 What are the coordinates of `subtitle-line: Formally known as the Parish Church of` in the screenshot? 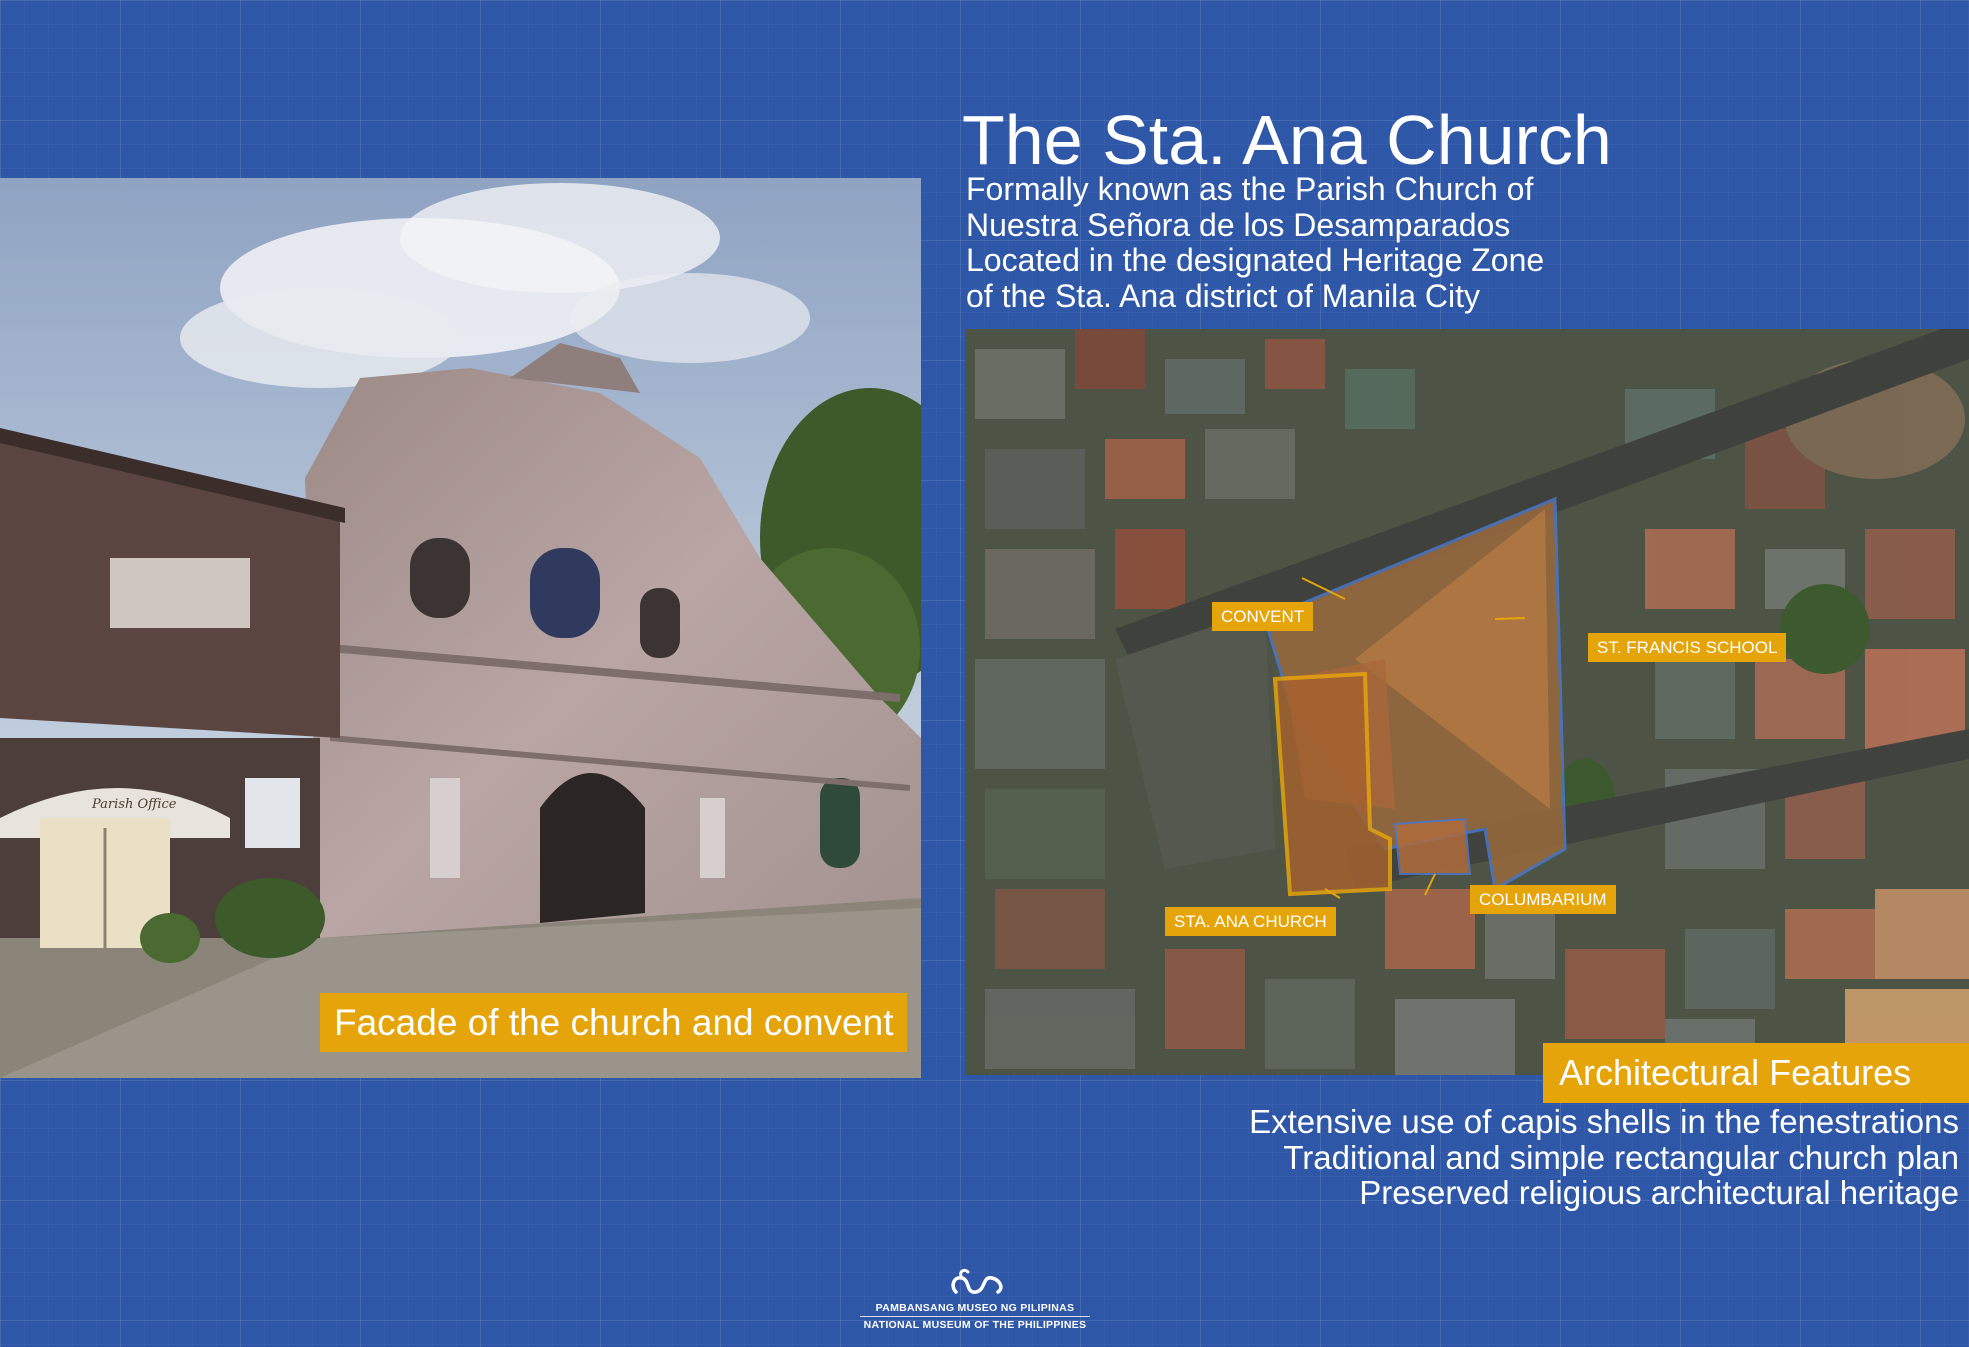 It's located at (1250, 189).